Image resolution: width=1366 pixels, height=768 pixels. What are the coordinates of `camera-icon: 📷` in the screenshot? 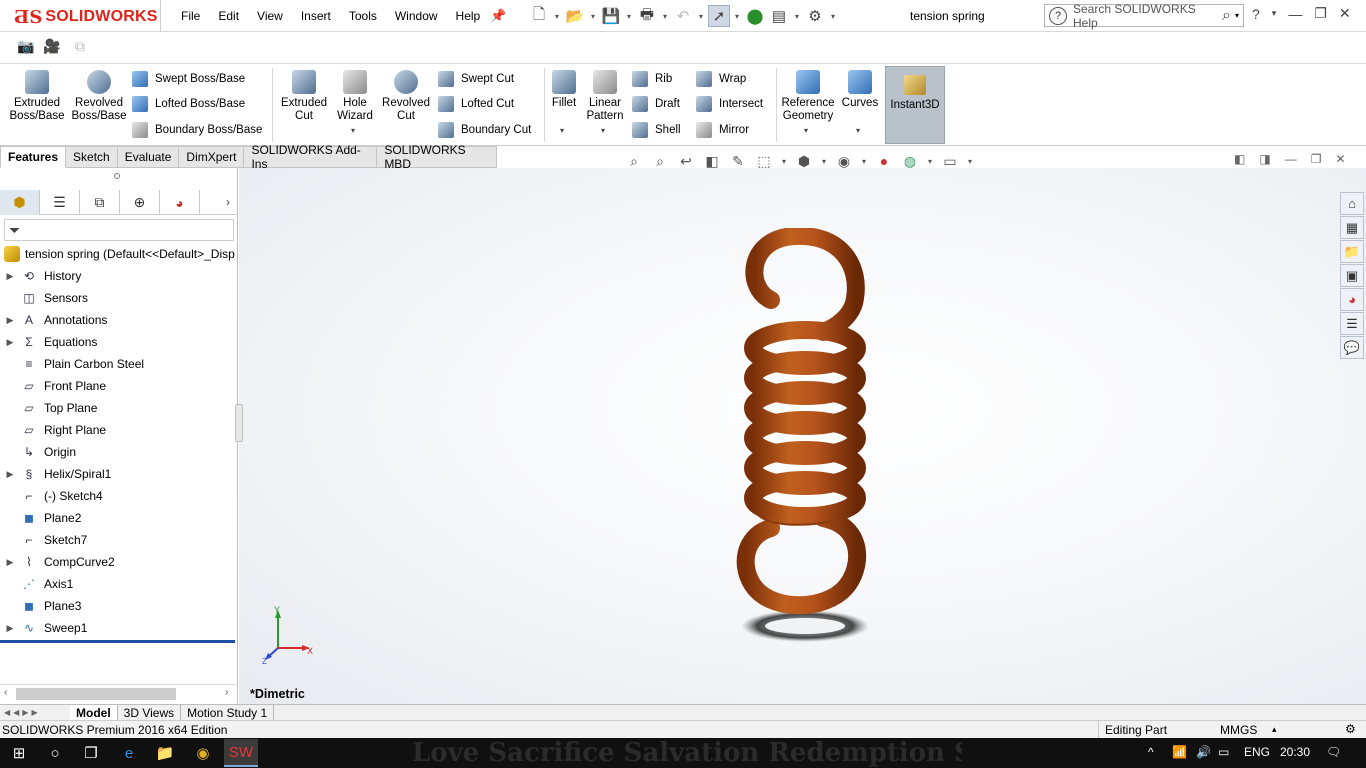 It's located at (26, 47).